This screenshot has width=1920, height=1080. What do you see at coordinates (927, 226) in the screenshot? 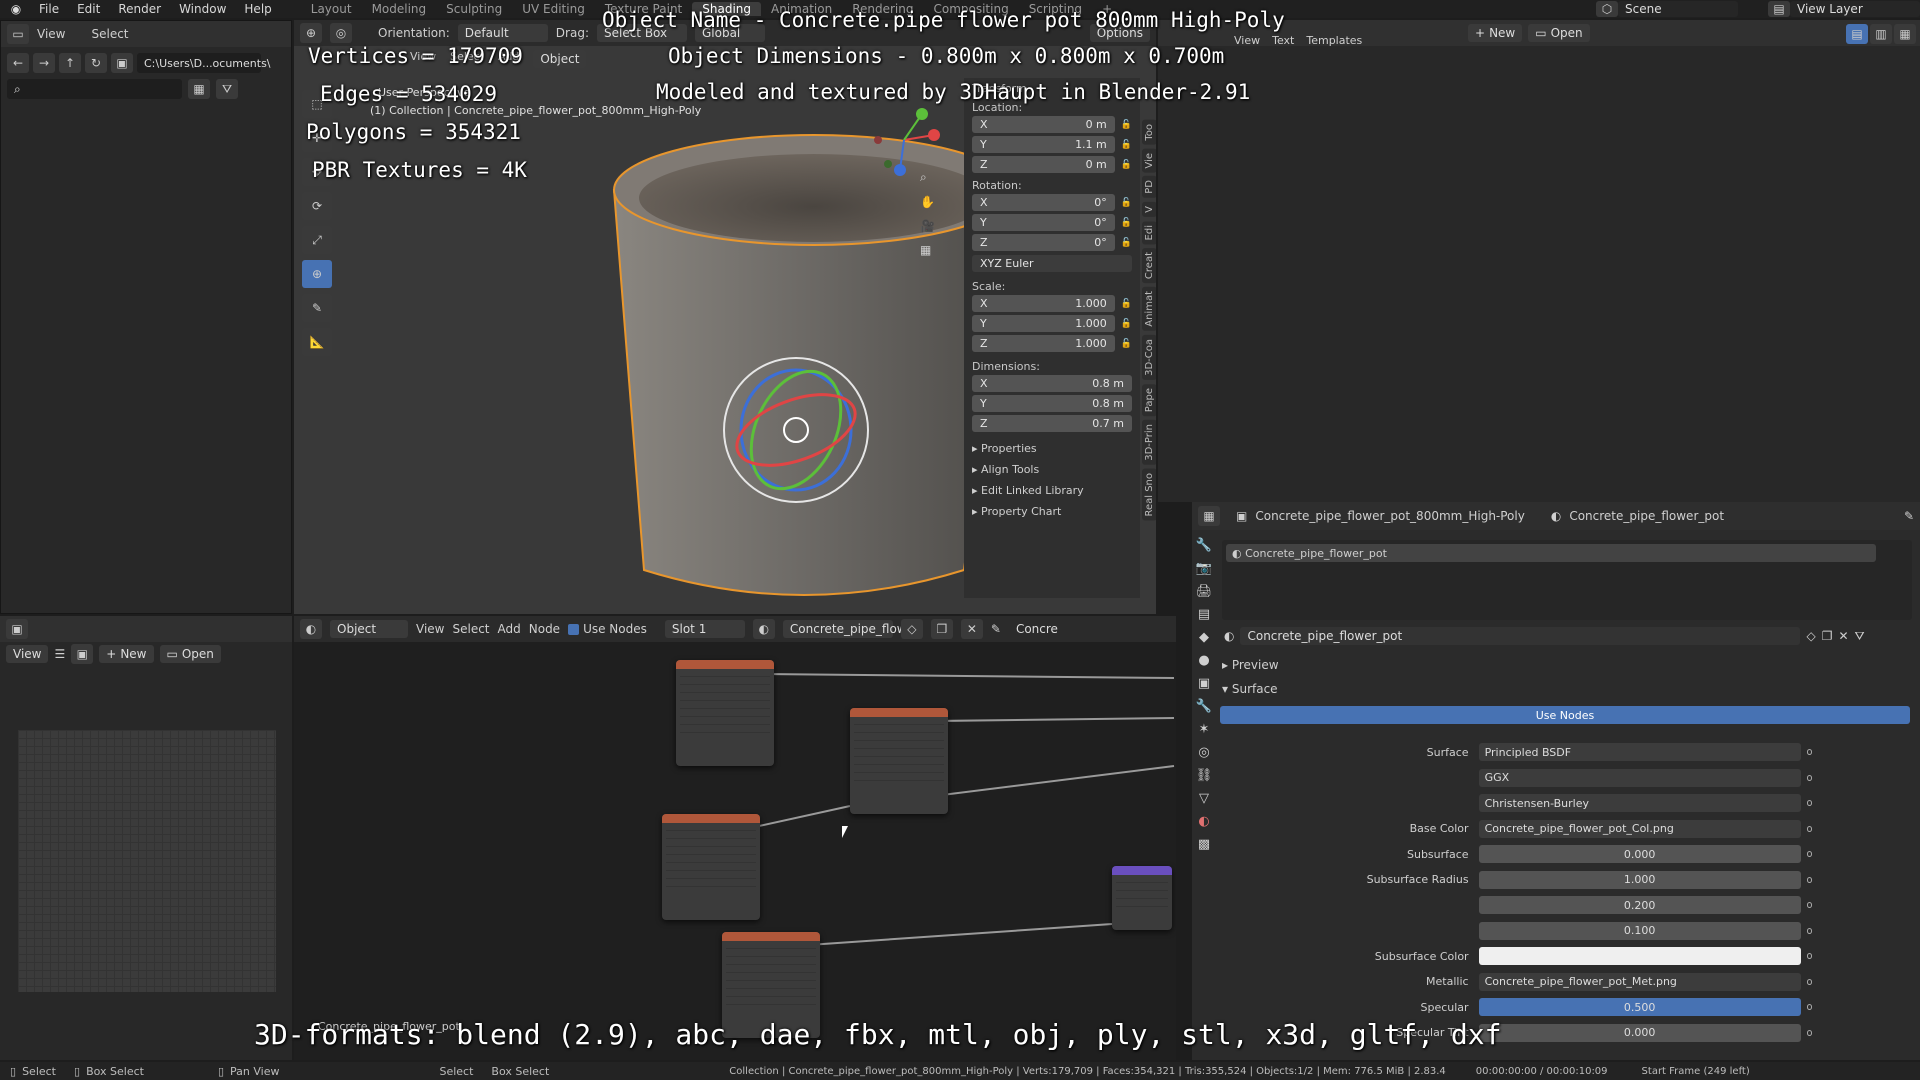
I see `camera-icon: 🎥` at bounding box center [927, 226].